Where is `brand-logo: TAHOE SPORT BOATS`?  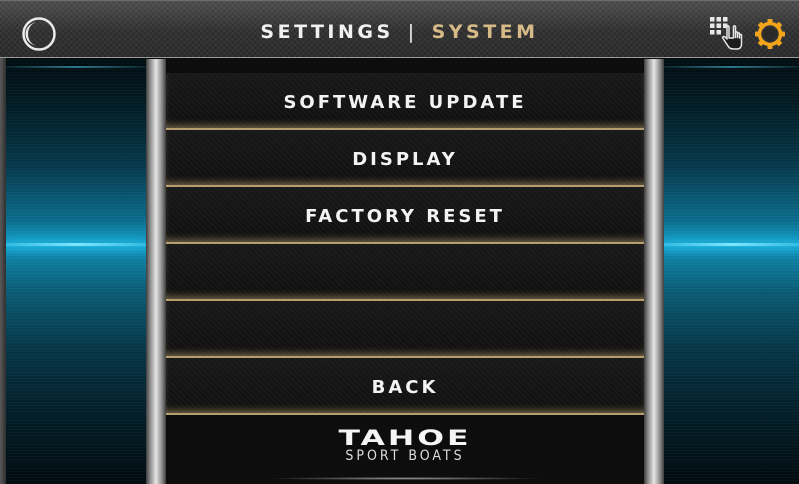
brand-logo: TAHOE SPORT BOATS is located at coordinates (405, 449).